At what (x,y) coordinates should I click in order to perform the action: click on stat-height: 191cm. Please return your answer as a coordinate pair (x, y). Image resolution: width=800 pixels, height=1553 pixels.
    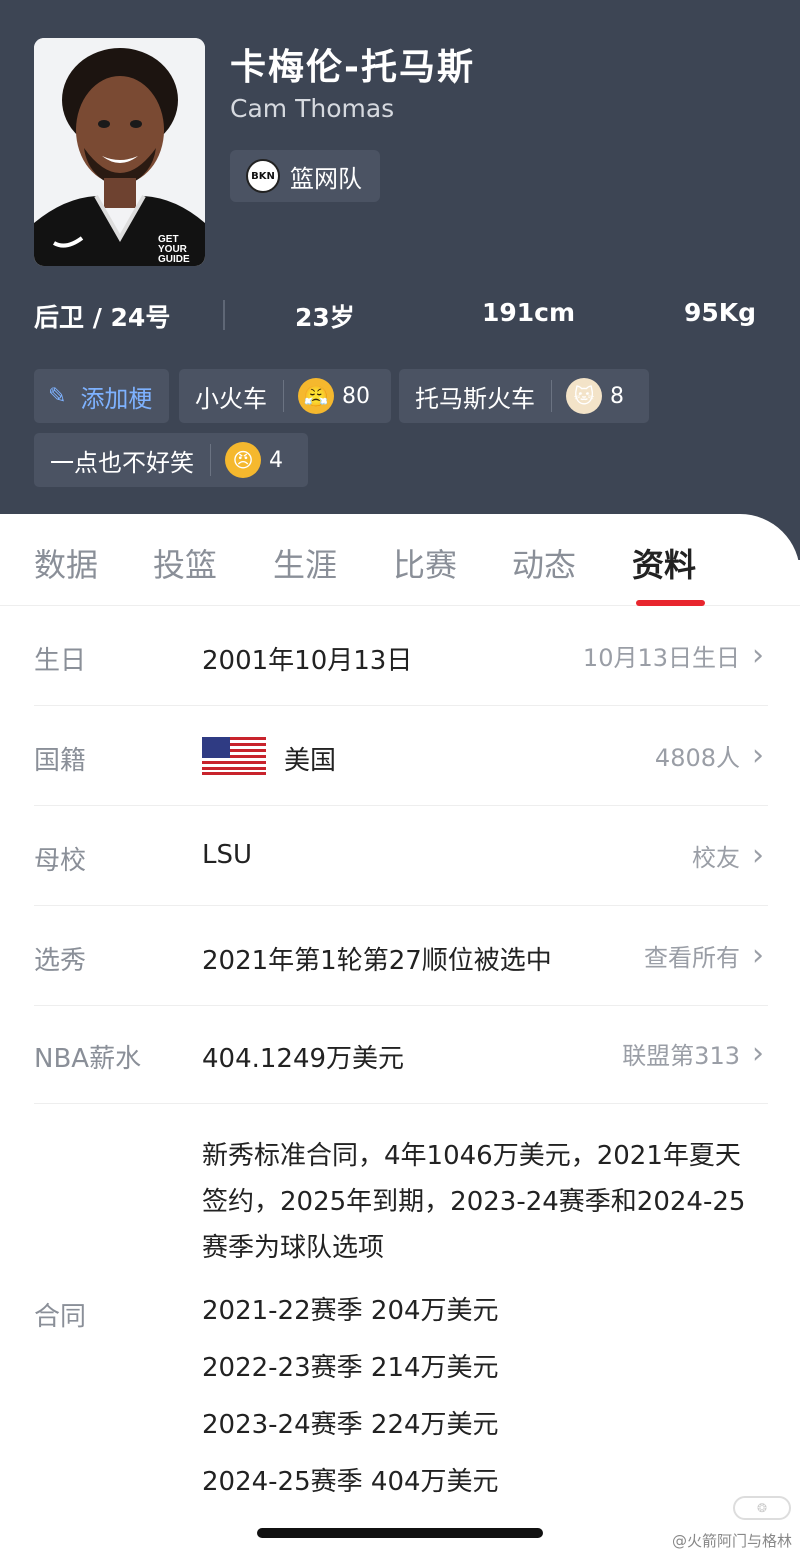
    Looking at the image, I should click on (529, 312).